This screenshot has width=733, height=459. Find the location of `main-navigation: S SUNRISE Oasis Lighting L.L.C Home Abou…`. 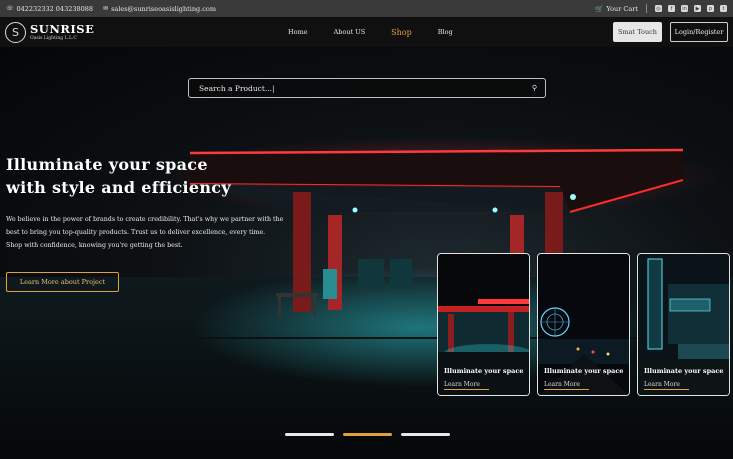

main-navigation: S SUNRISE Oasis Lighting L.L.C Home Abou… is located at coordinates (366, 32).